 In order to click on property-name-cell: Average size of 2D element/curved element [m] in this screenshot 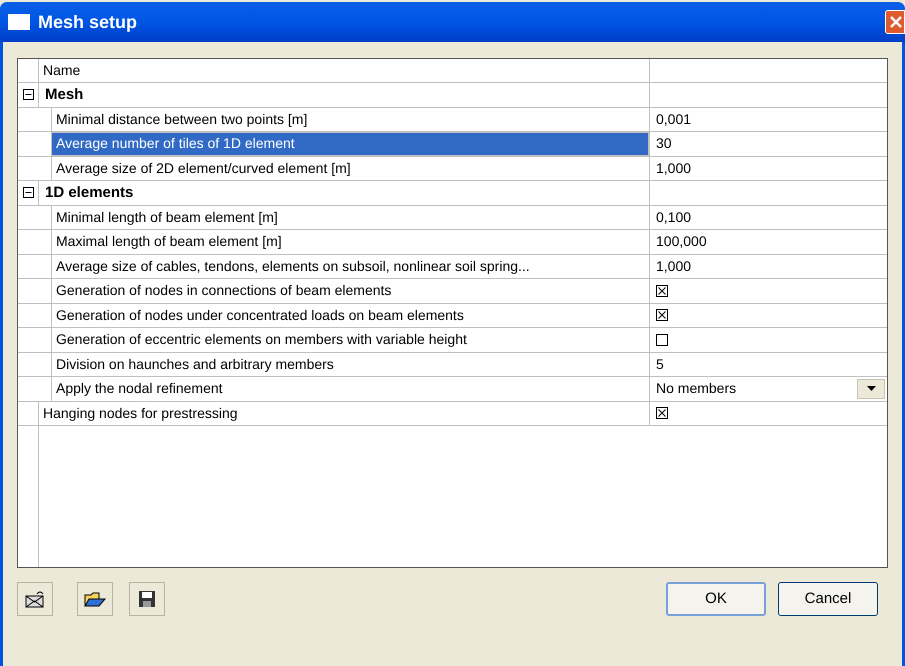, I will do `click(350, 168)`.